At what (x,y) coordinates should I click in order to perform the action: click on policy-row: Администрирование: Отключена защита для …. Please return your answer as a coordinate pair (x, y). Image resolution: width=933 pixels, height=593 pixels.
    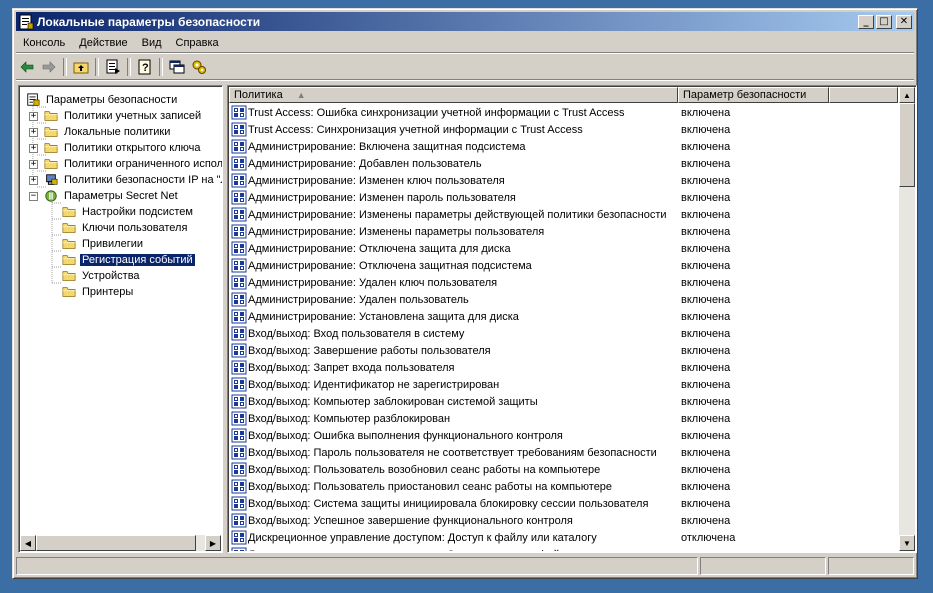
    Looking at the image, I should click on (563, 248).